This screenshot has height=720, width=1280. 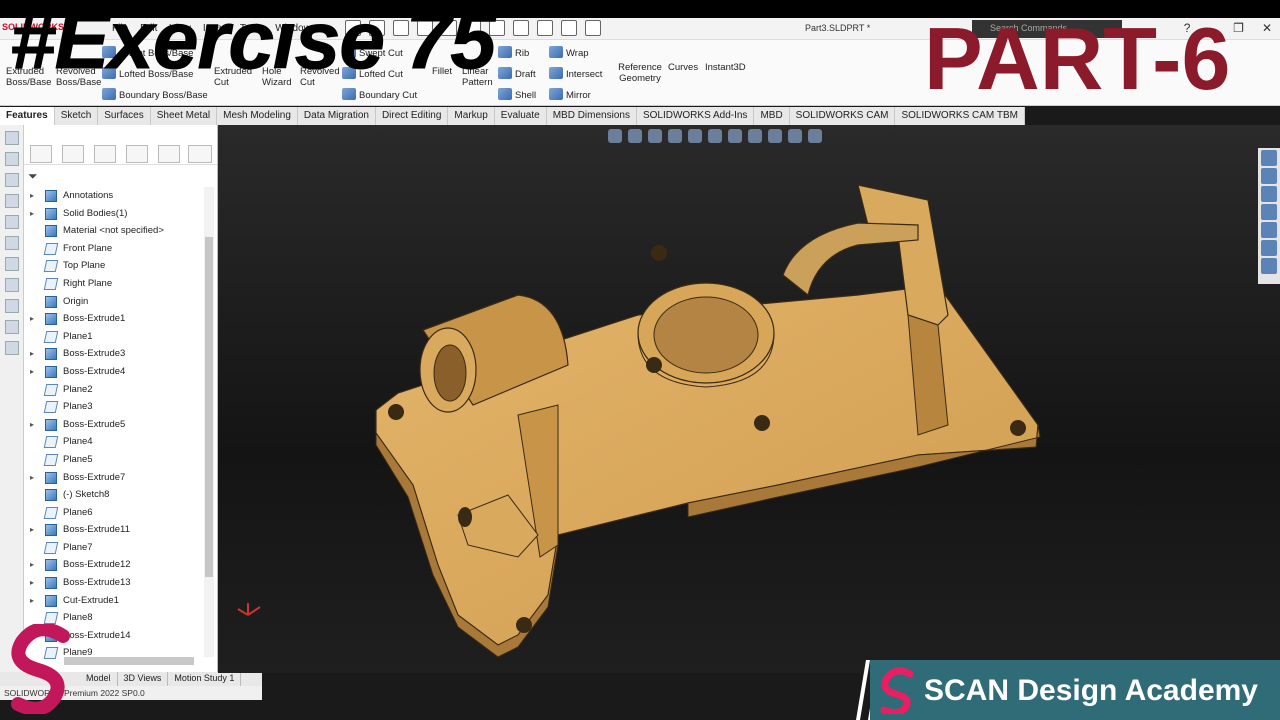 I want to click on edit-appearance-icon, so click(x=775, y=136).